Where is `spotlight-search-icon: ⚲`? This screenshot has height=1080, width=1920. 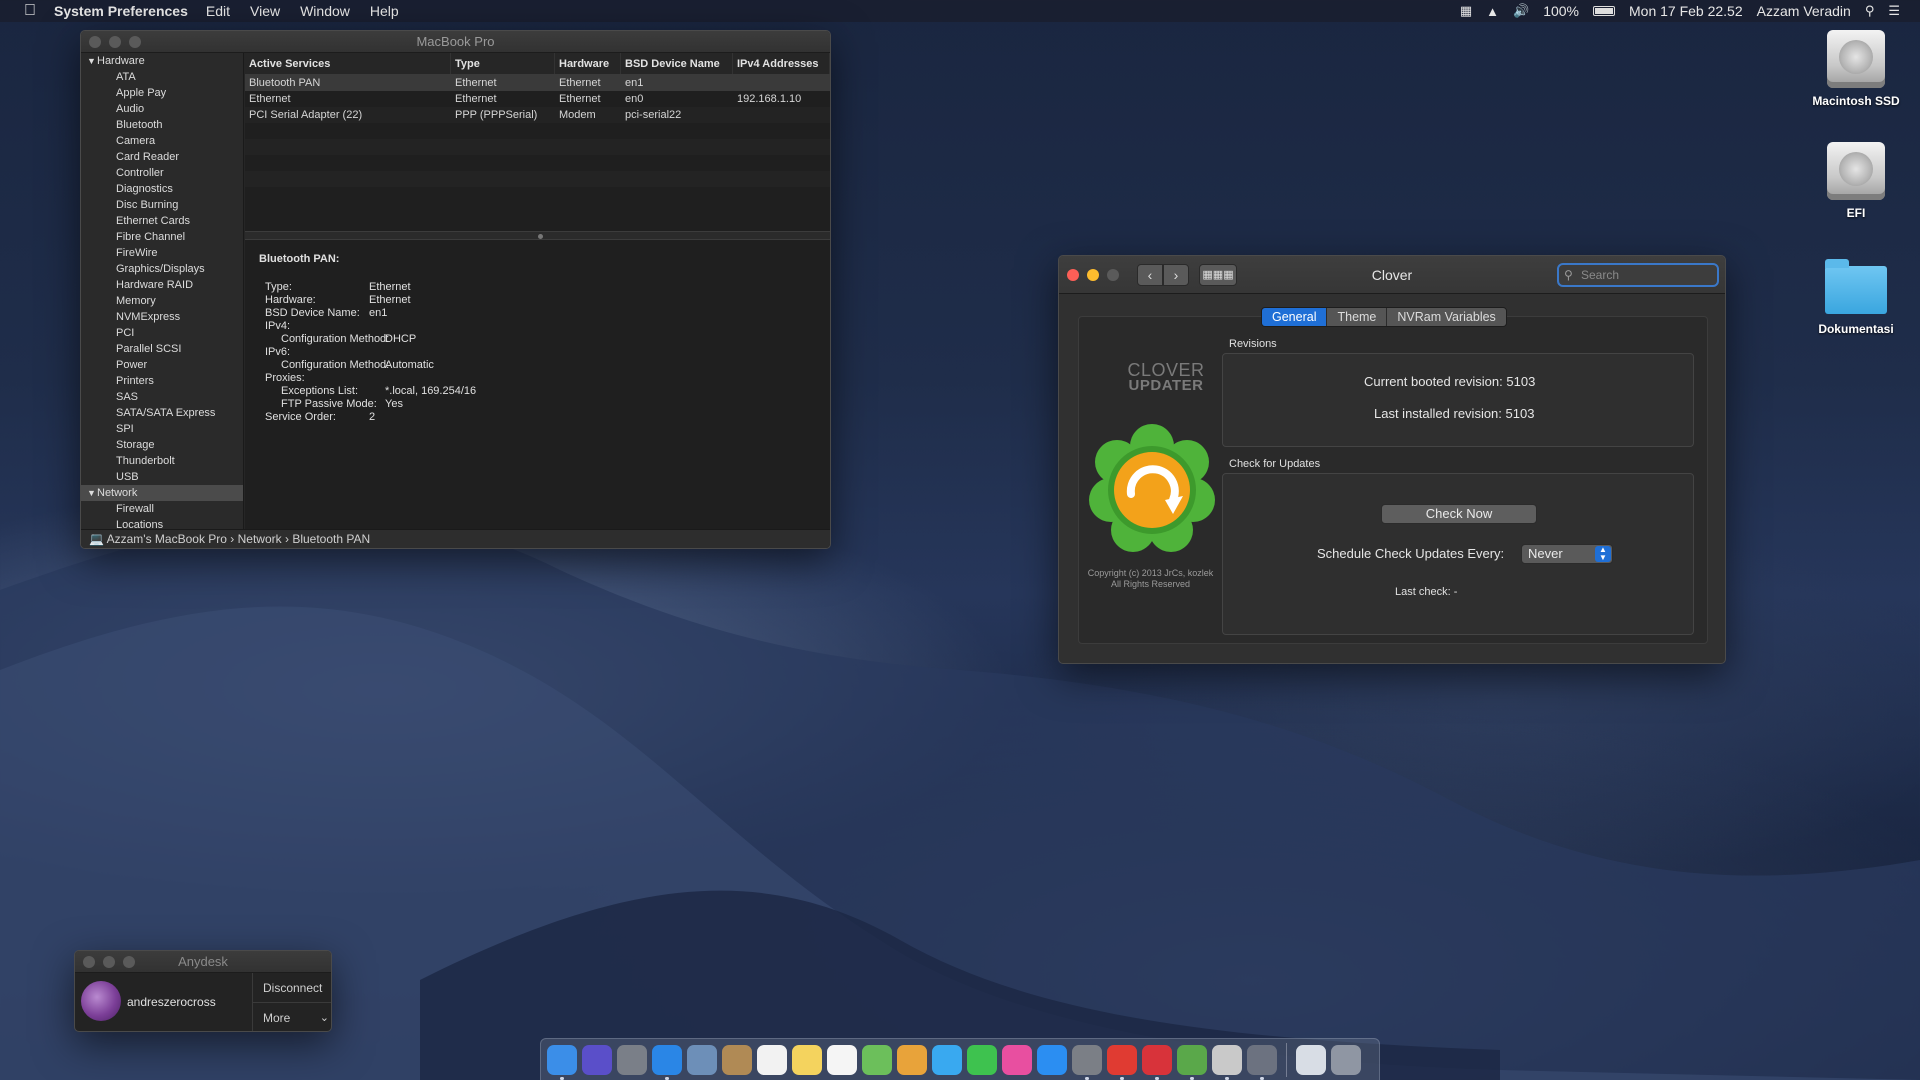 spotlight-search-icon: ⚲ is located at coordinates (1870, 11).